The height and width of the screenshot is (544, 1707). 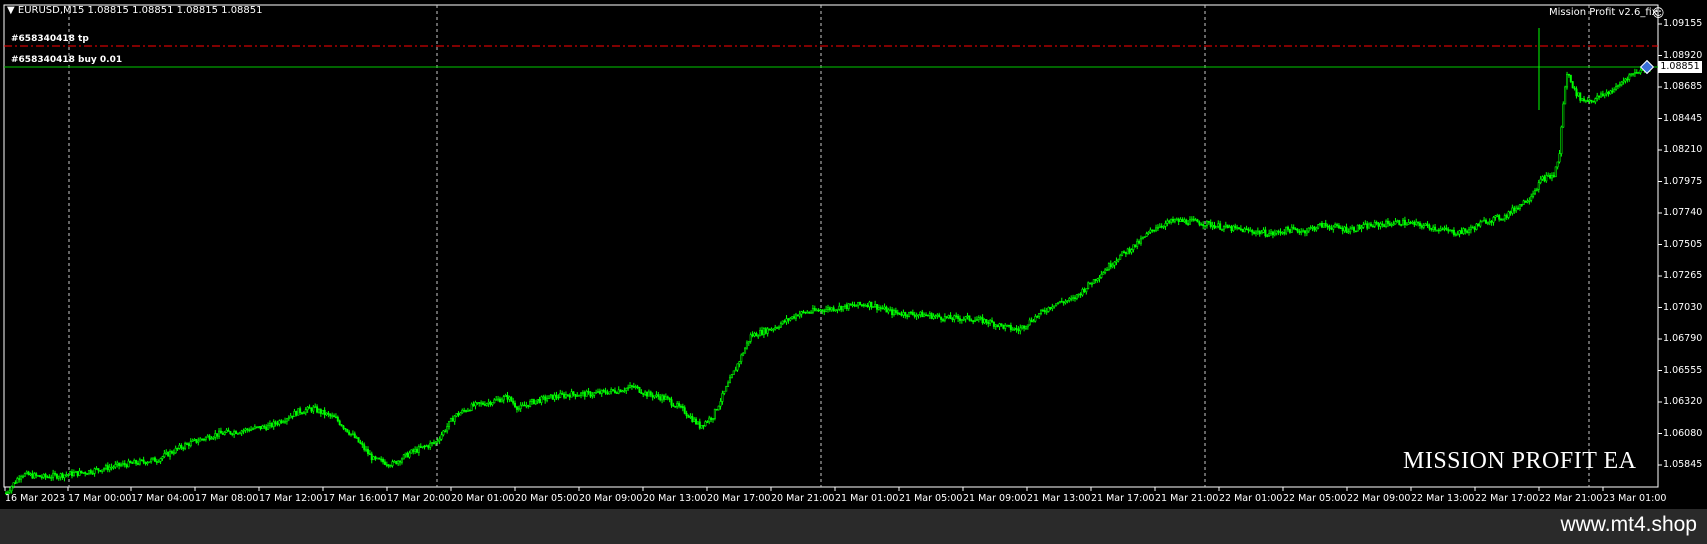 I want to click on x-tick-label: 17 Mar 16:00, so click(x=355, y=498).